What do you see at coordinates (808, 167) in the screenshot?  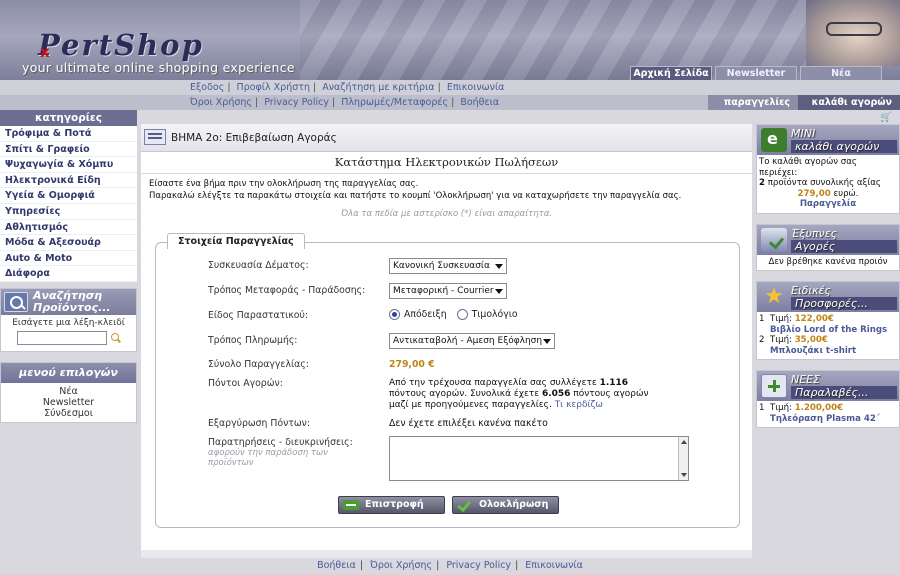 I see `mini-cart-intro: Το καλάθι αγορών σας περιέχει:` at bounding box center [808, 167].